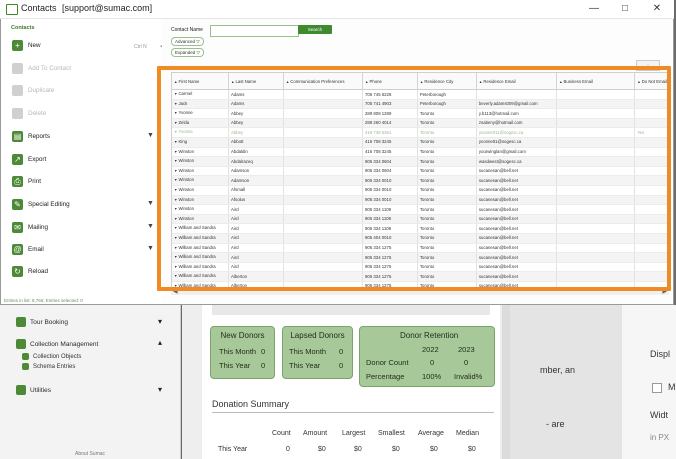 The image size is (676, 459). Describe the element at coordinates (256, 81) in the screenshot. I see `column-header: ▲ Last Name` at that location.